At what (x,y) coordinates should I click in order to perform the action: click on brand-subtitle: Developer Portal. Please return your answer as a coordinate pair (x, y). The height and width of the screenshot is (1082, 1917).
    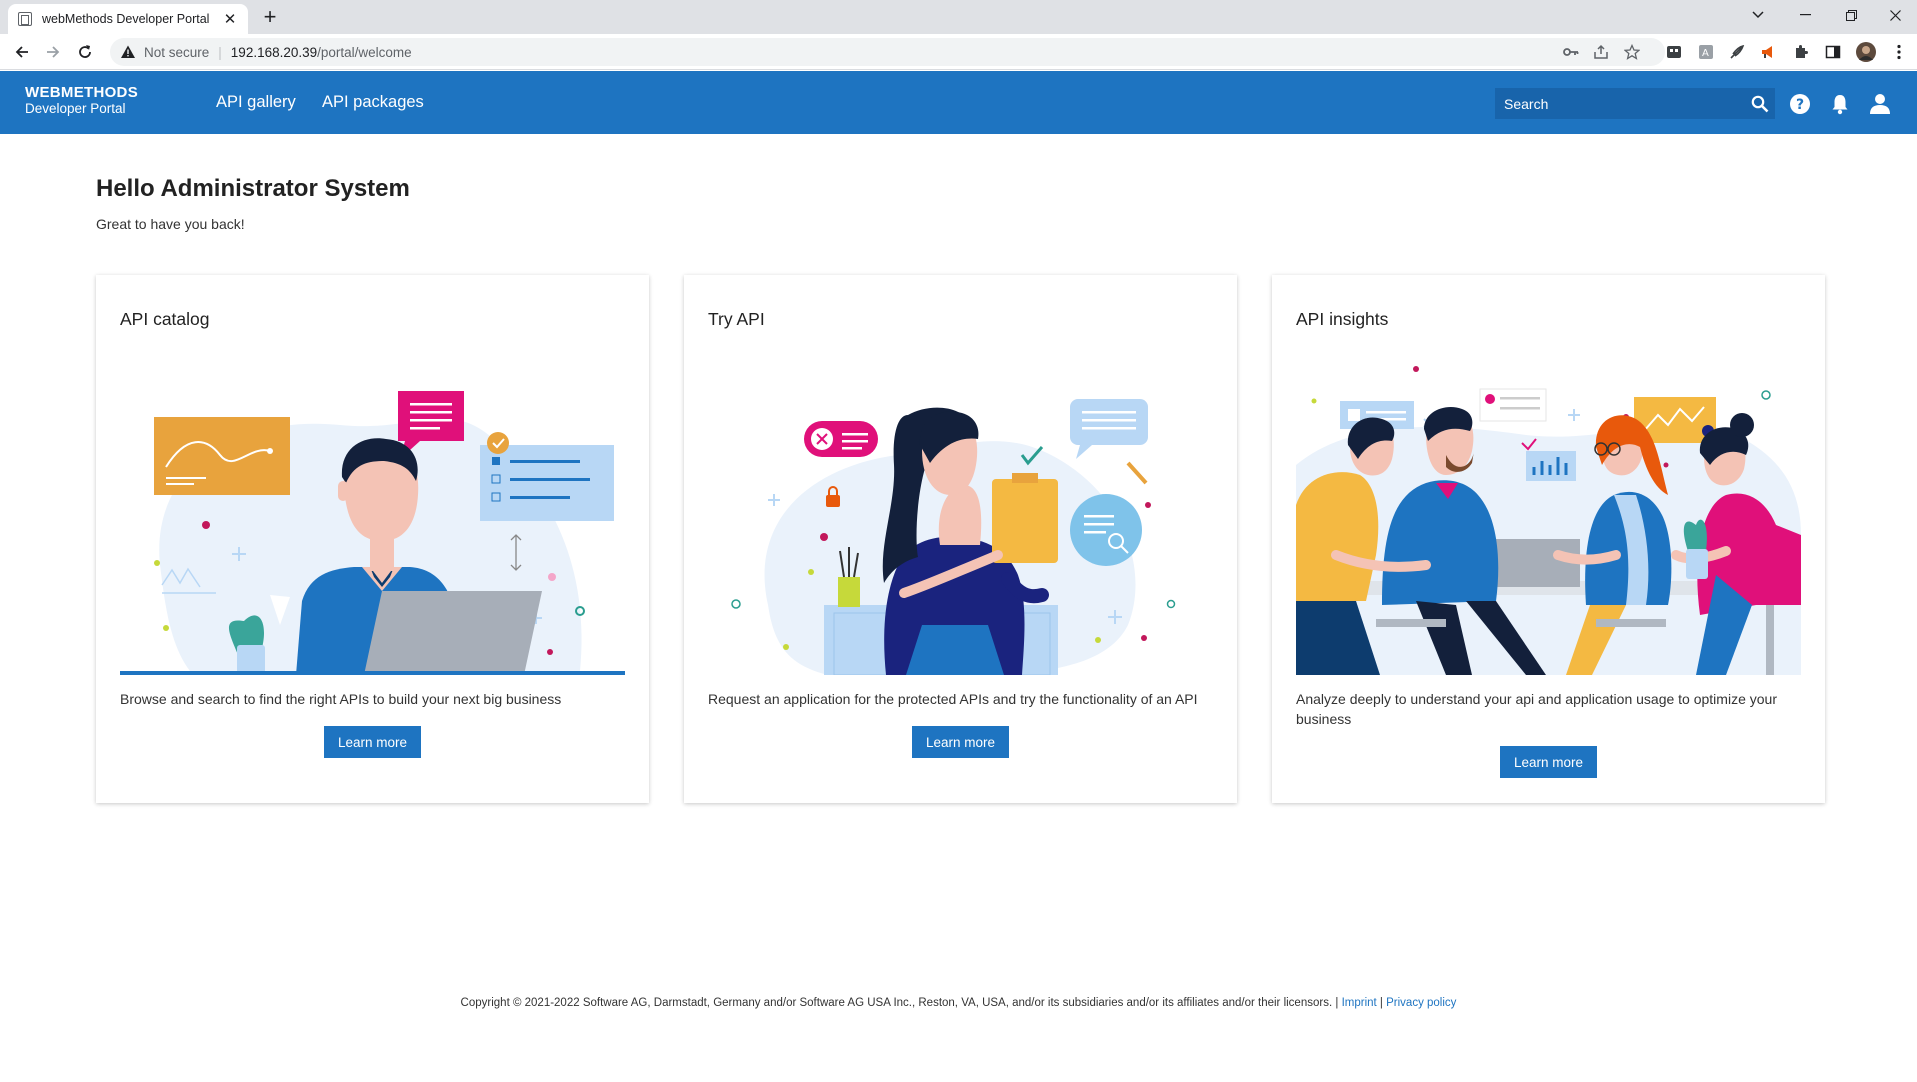
    Looking at the image, I should click on (75, 108).